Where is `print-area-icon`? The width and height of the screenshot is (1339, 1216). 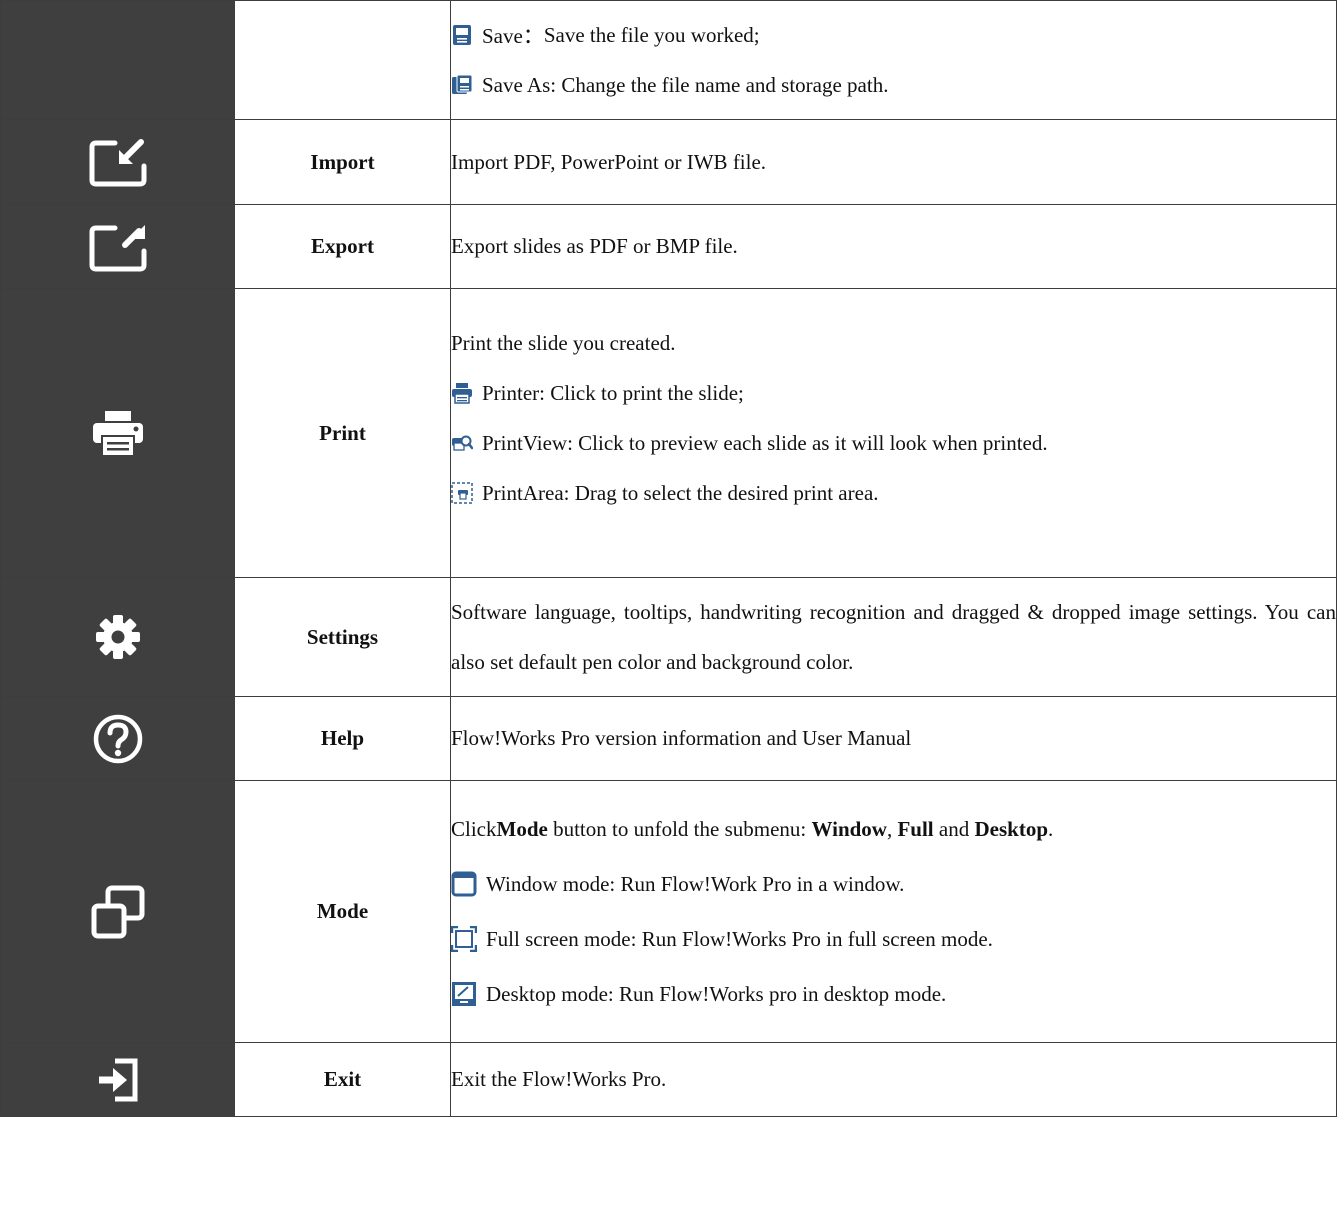 print-area-icon is located at coordinates (462, 493).